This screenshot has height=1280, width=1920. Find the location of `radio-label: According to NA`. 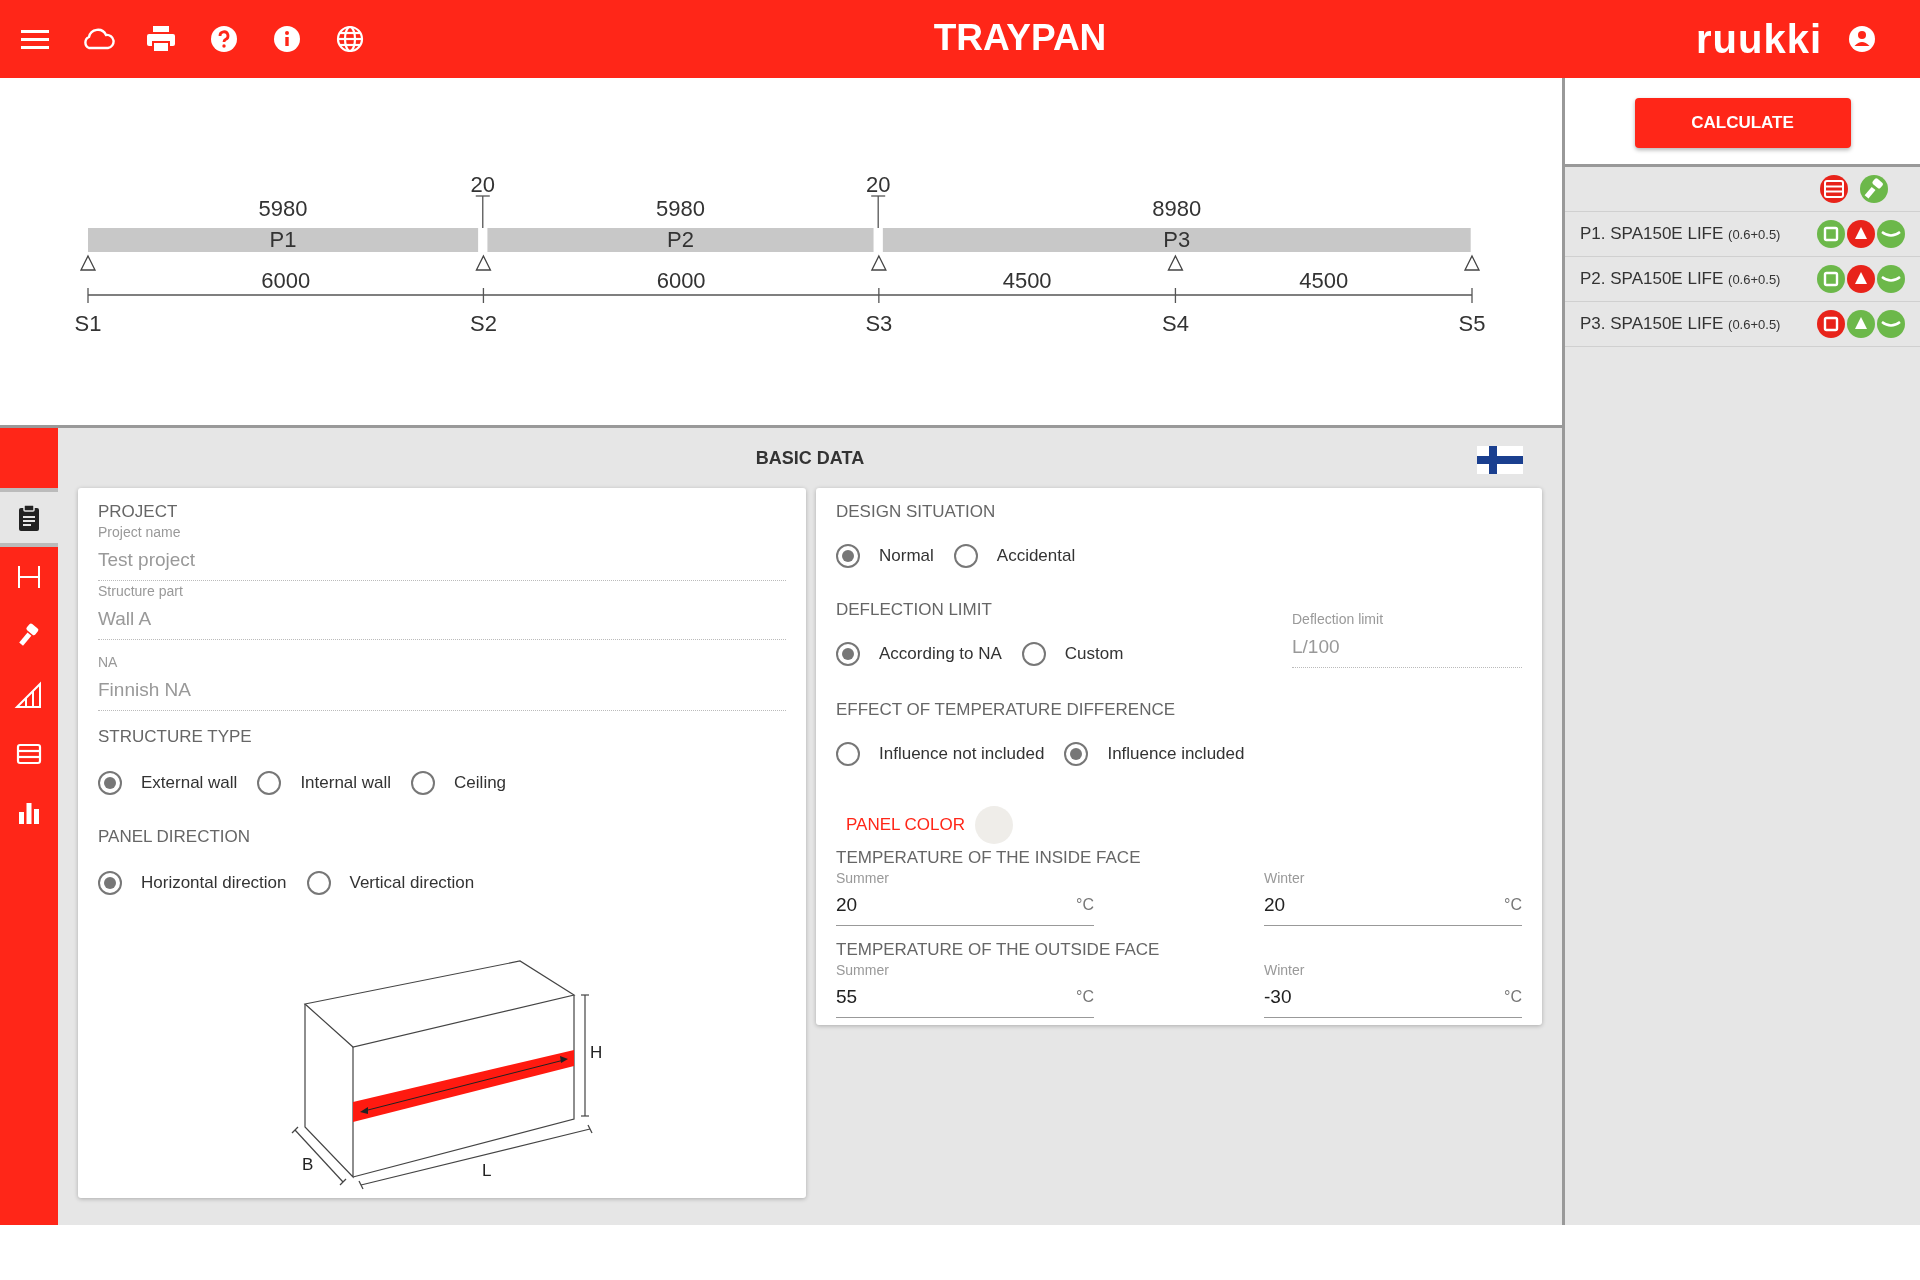

radio-label: According to NA is located at coordinates (940, 654).